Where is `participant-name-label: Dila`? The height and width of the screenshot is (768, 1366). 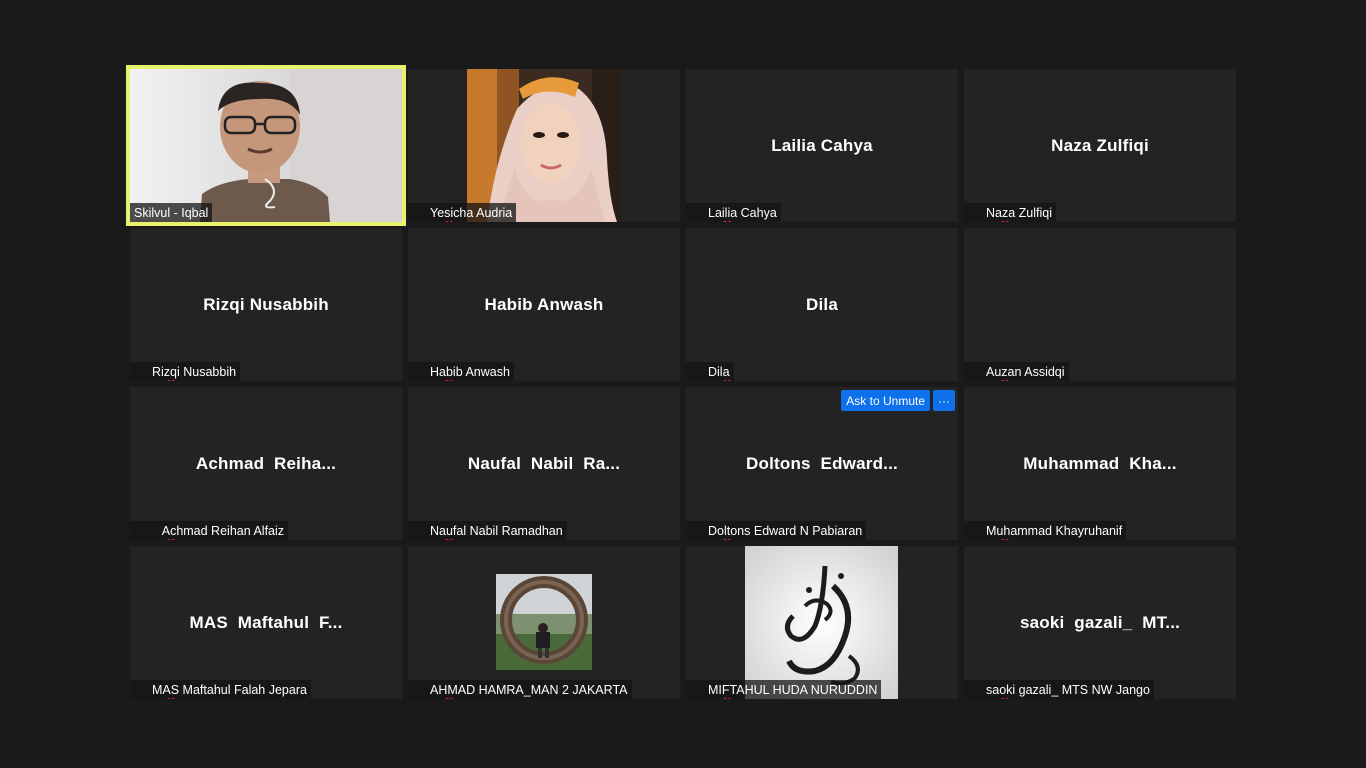 participant-name-label: Dila is located at coordinates (710, 371).